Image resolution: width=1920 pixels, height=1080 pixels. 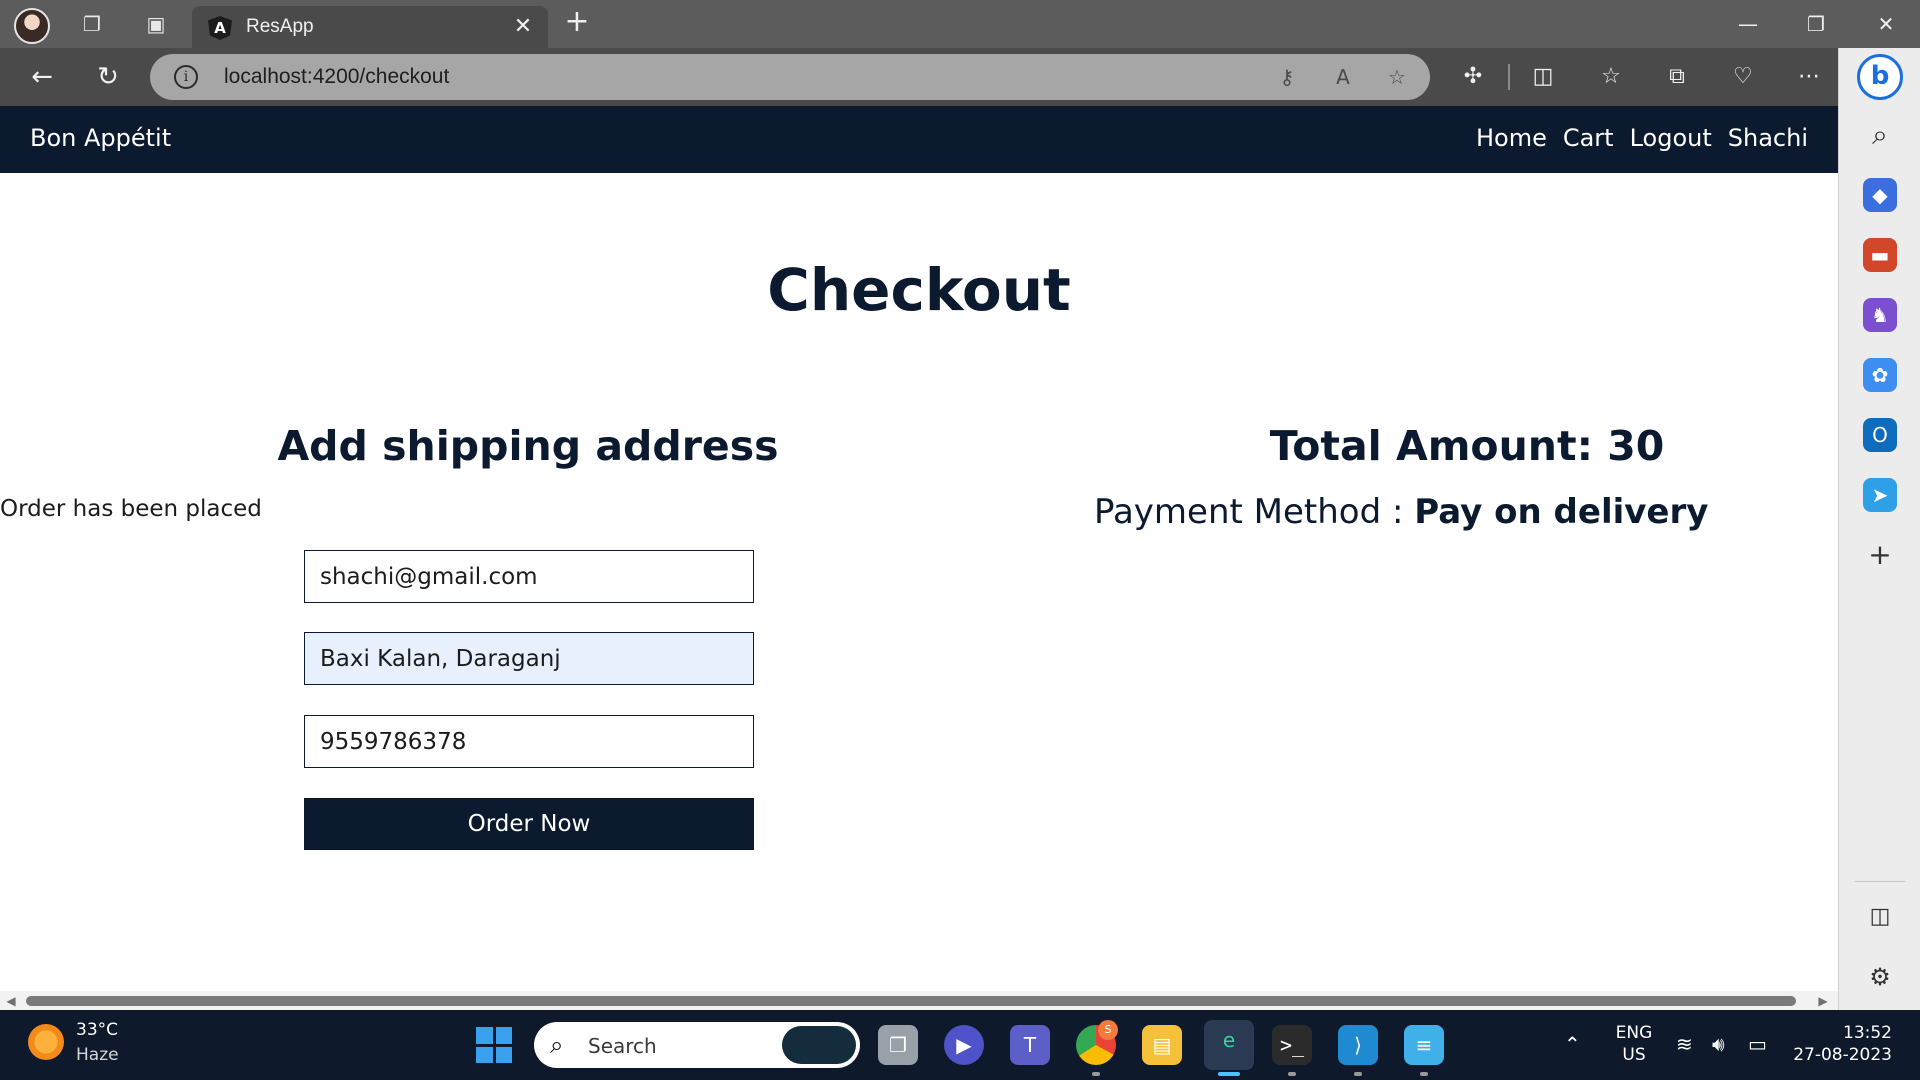 I want to click on tools-briefcase-icon: ▬, so click(x=1880, y=255).